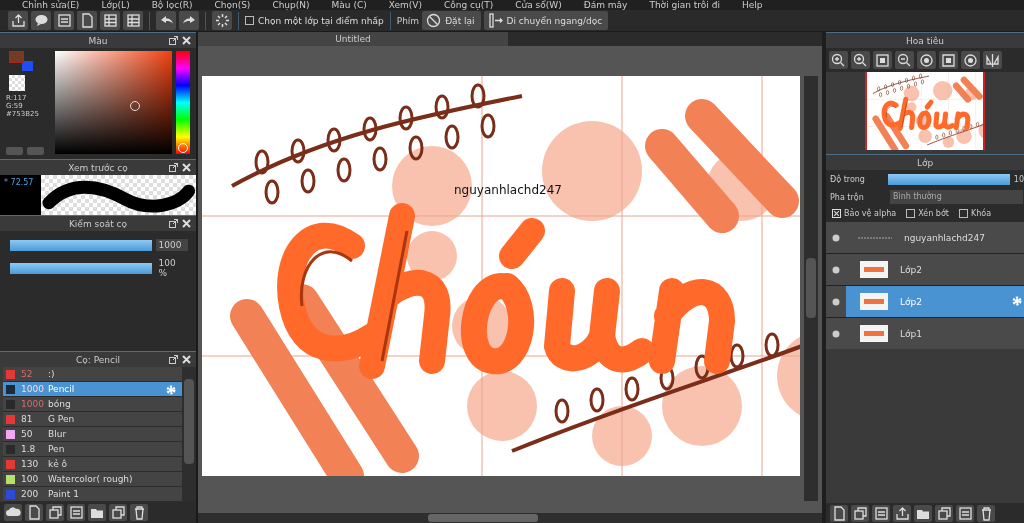  What do you see at coordinates (92, 374) in the screenshot?
I see `brush-item: 52 :)` at bounding box center [92, 374].